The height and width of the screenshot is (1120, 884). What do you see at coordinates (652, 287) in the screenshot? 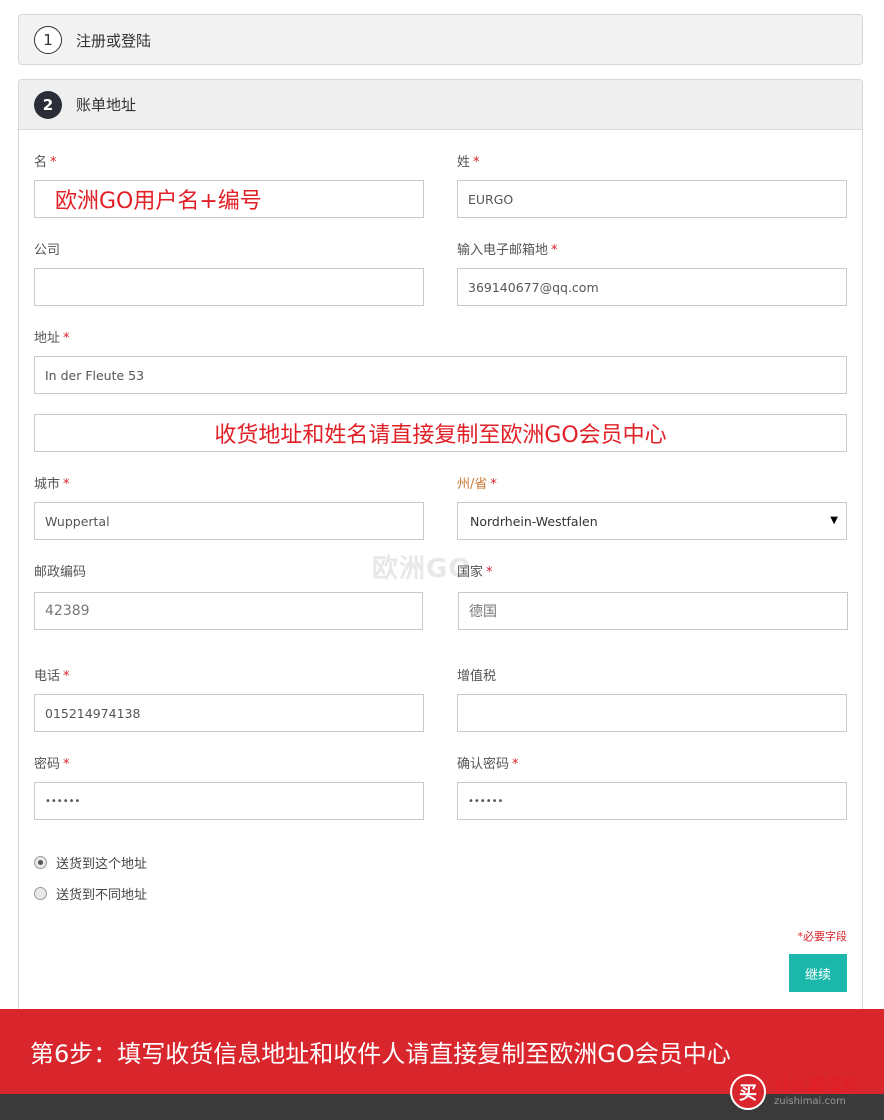
I see `email-input: 369140677@qq.com` at bounding box center [652, 287].